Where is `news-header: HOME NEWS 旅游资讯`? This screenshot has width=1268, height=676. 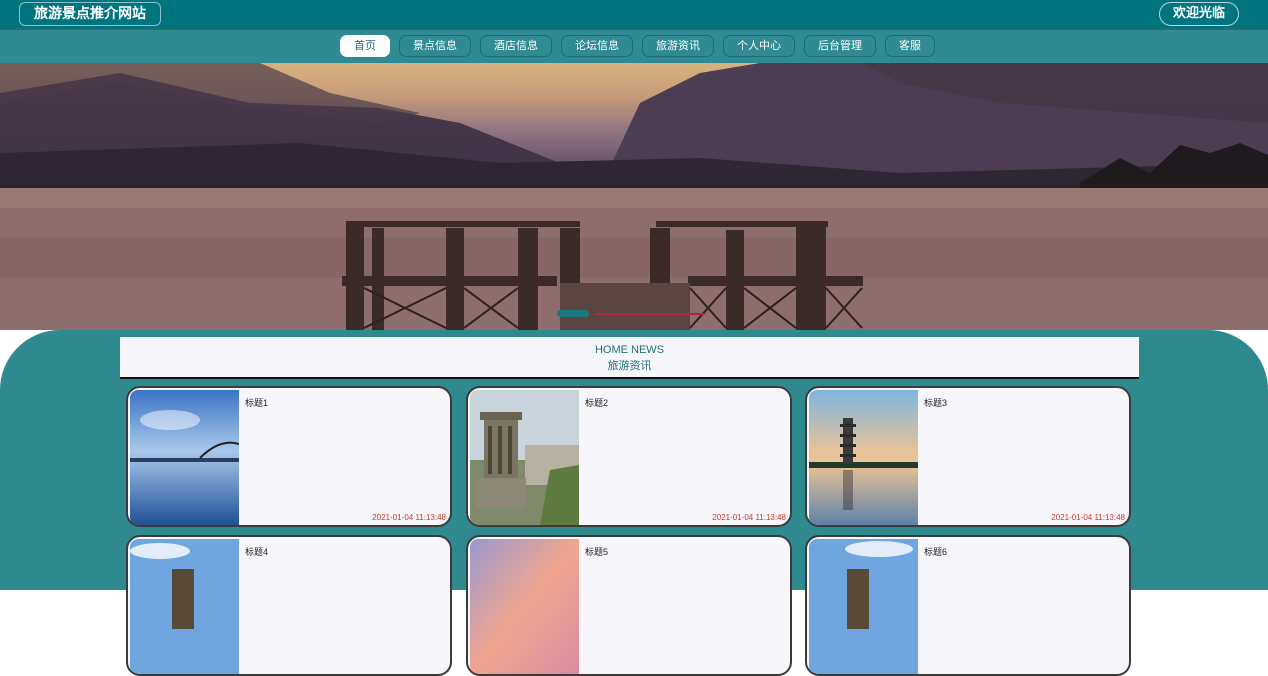 news-header: HOME NEWS 旅游资讯 is located at coordinates (629, 358).